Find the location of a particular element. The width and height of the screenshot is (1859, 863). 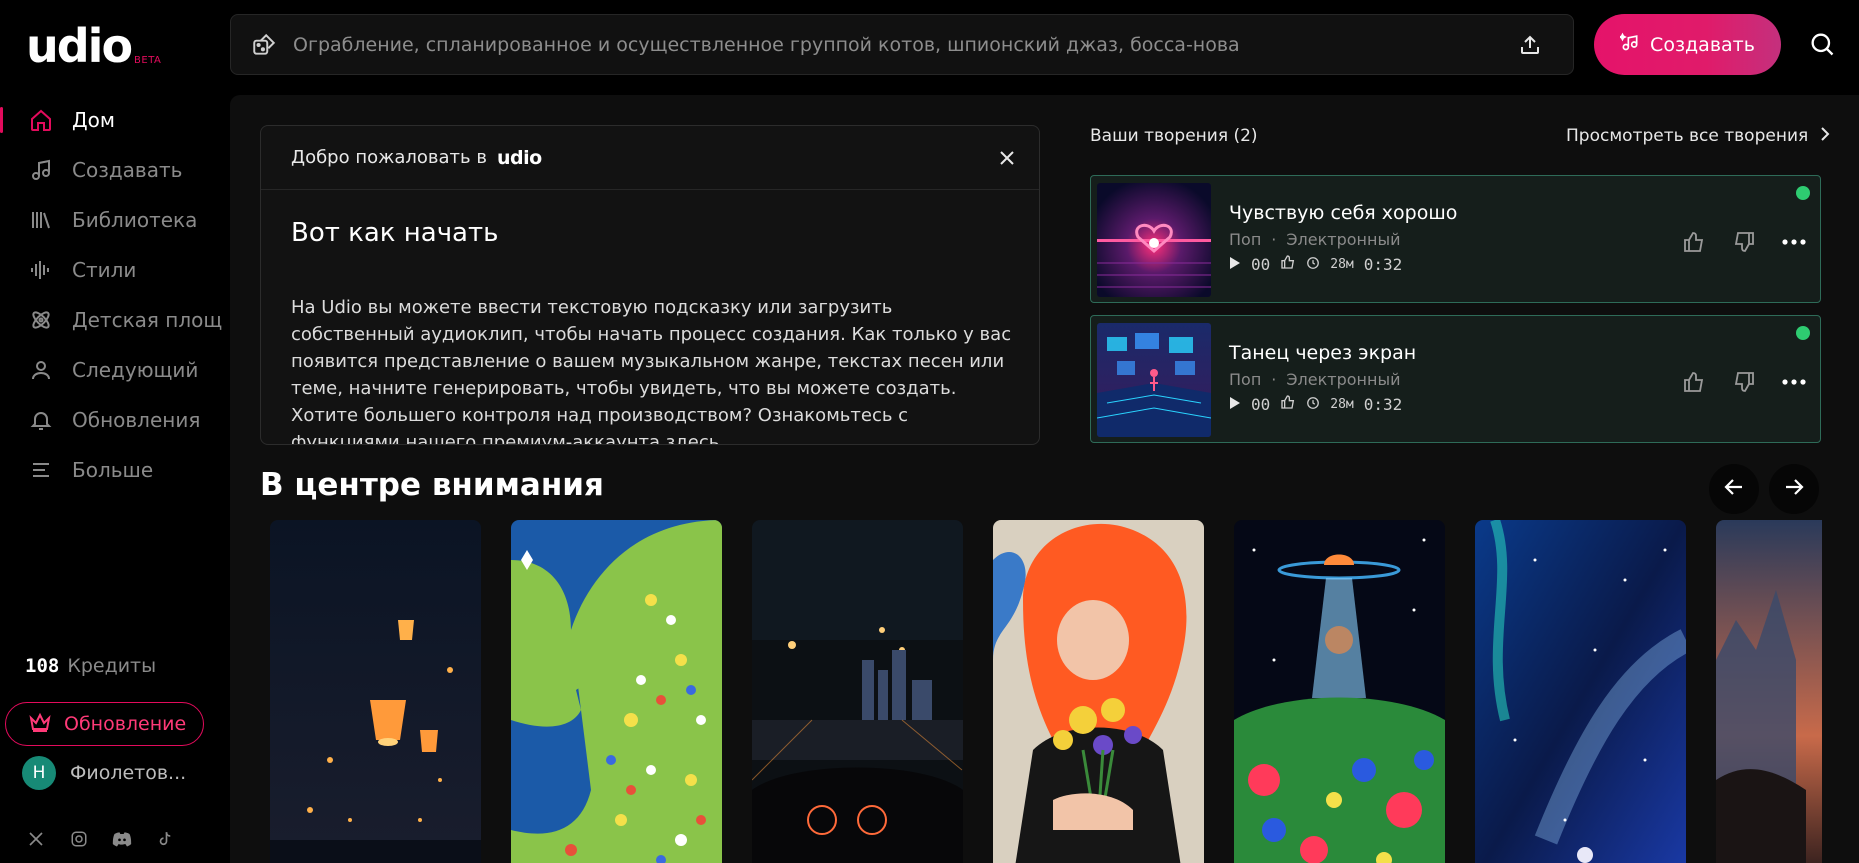

nav-item-home: Дом is located at coordinates (114, 120).